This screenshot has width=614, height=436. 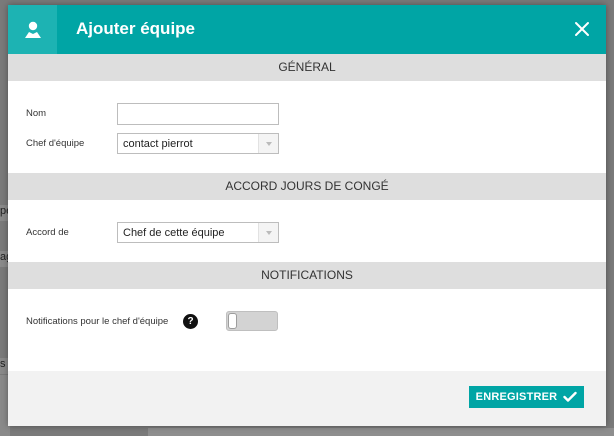 I want to click on help-icon: ?, so click(x=190, y=321).